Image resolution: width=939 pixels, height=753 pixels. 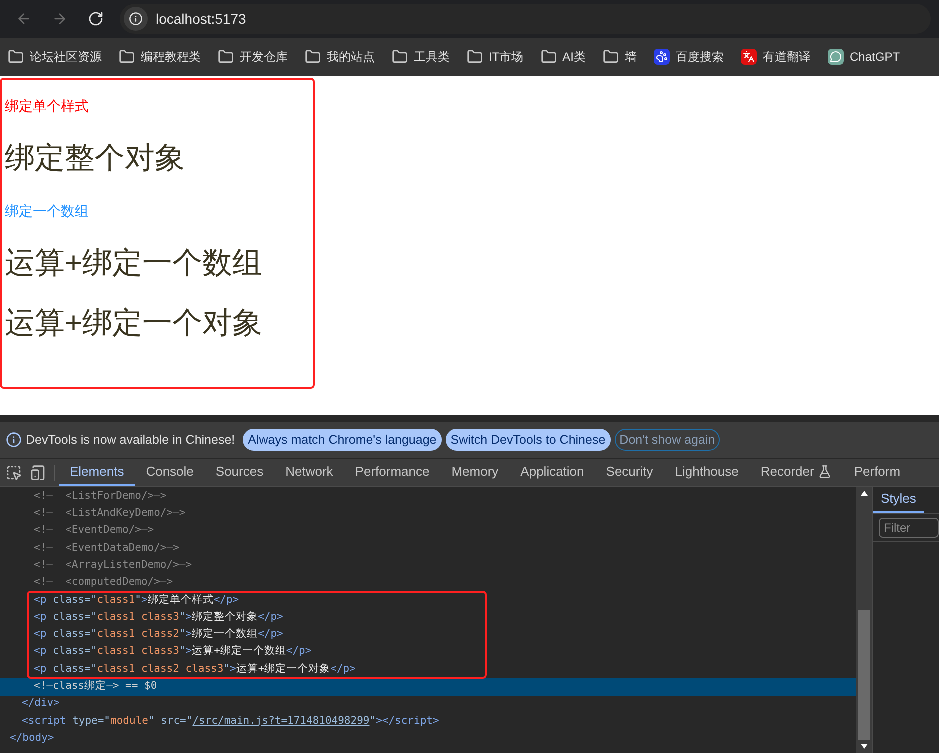 I want to click on dom-node-line: <p class="class1 class3">运算+绑定一个数组</p>, so click(x=173, y=652).